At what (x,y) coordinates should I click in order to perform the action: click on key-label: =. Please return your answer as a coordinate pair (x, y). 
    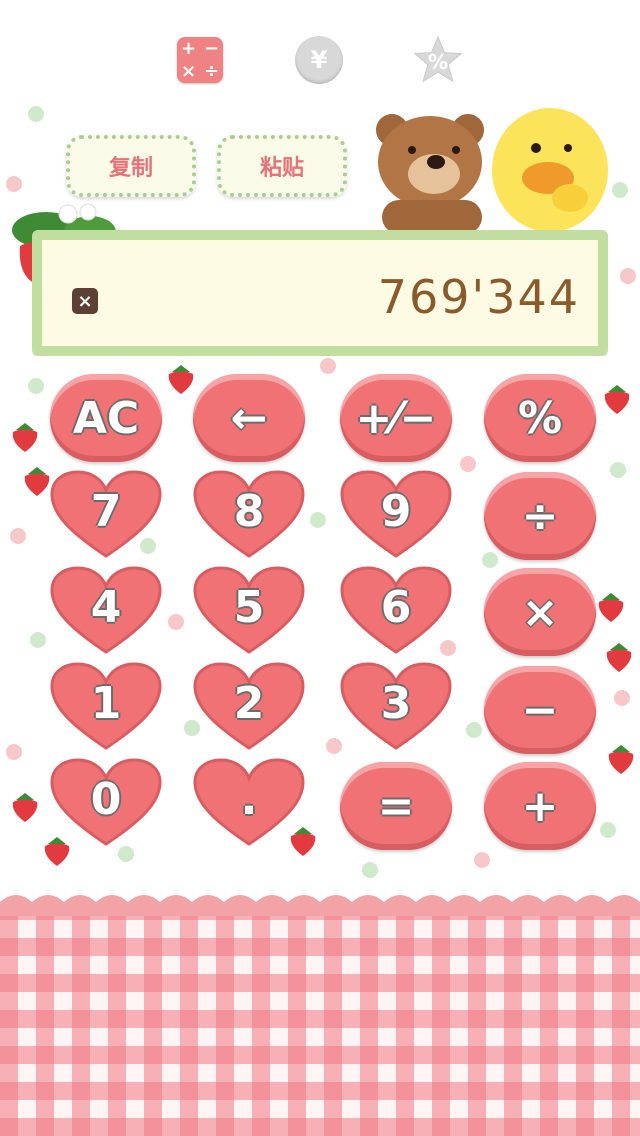
    Looking at the image, I should click on (396, 806).